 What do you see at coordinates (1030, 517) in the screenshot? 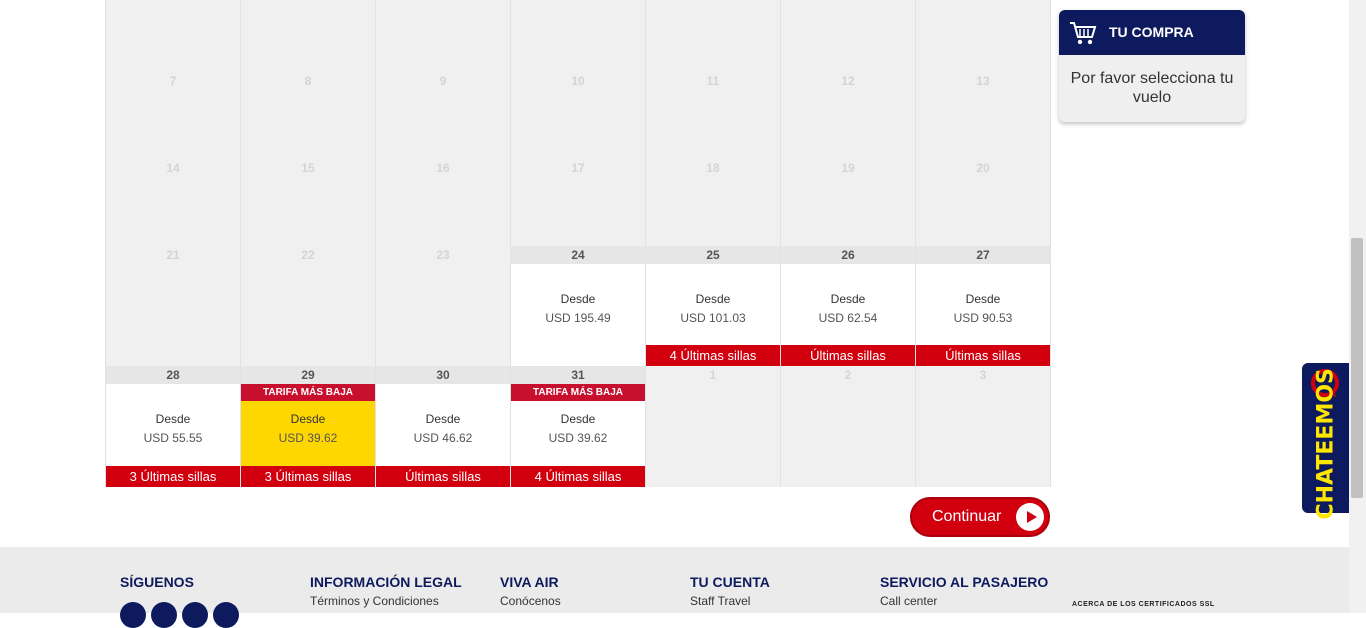
I see `play-arrow-icon` at bounding box center [1030, 517].